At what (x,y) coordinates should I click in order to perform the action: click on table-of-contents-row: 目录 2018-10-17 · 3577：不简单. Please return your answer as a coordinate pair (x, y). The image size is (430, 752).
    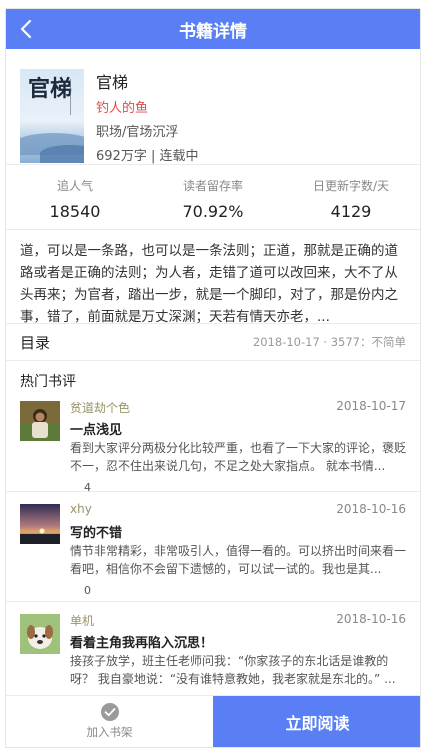
    Looking at the image, I should click on (213, 342).